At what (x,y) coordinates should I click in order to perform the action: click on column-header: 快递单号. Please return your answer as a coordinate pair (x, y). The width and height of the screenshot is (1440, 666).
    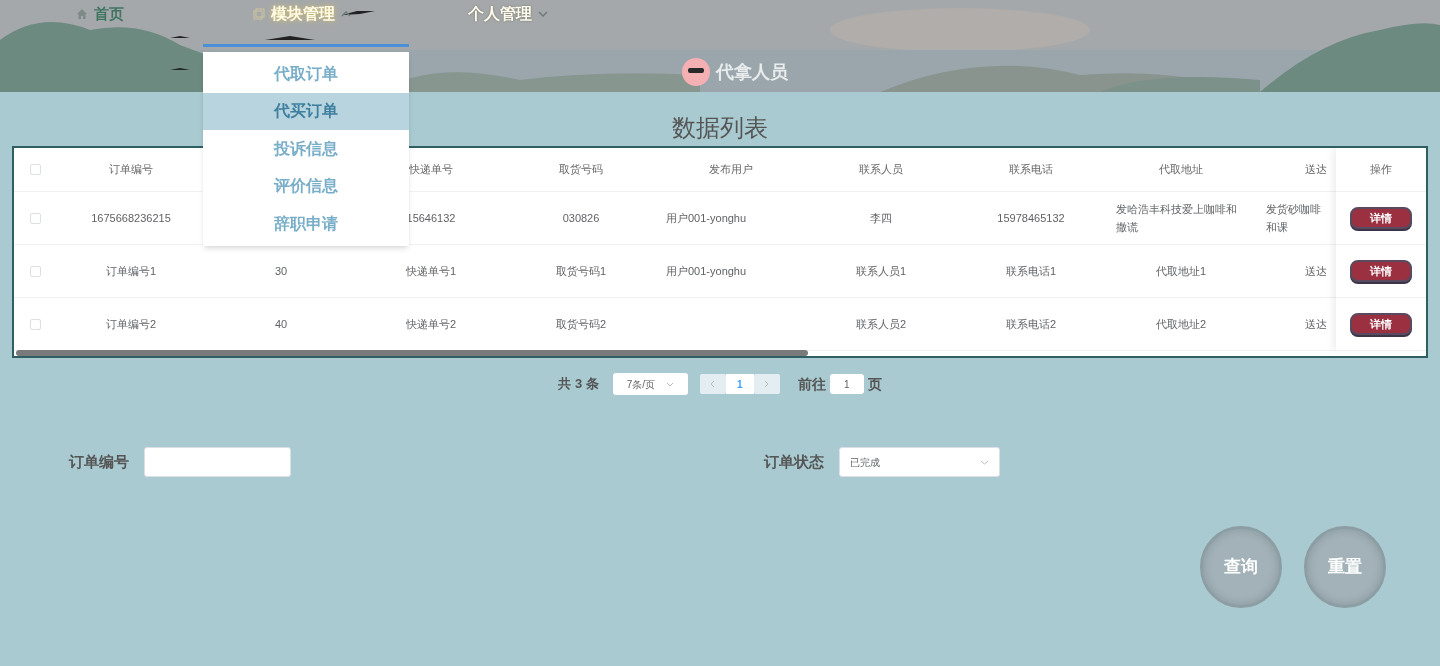
    Looking at the image, I should click on (431, 170).